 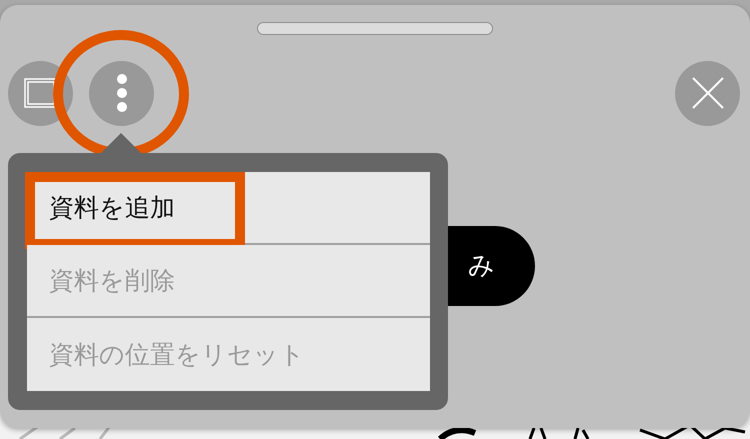 What do you see at coordinates (708, 93) in the screenshot?
I see `close-icon` at bounding box center [708, 93].